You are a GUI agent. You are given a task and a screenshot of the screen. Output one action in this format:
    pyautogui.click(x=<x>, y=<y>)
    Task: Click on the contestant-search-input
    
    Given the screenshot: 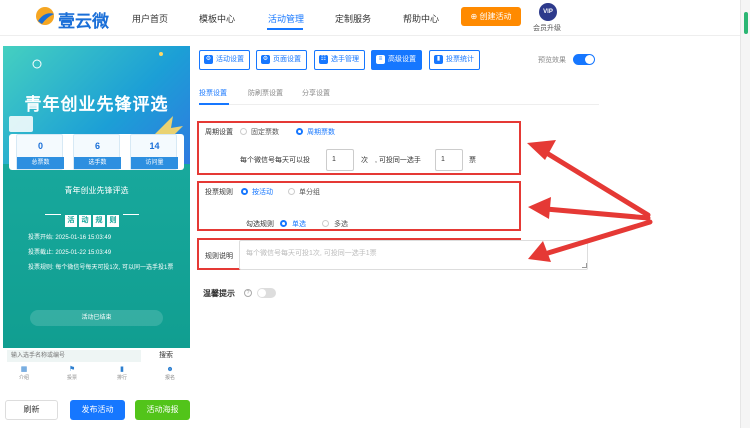 What is the action you would take?
    pyautogui.click(x=74, y=356)
    